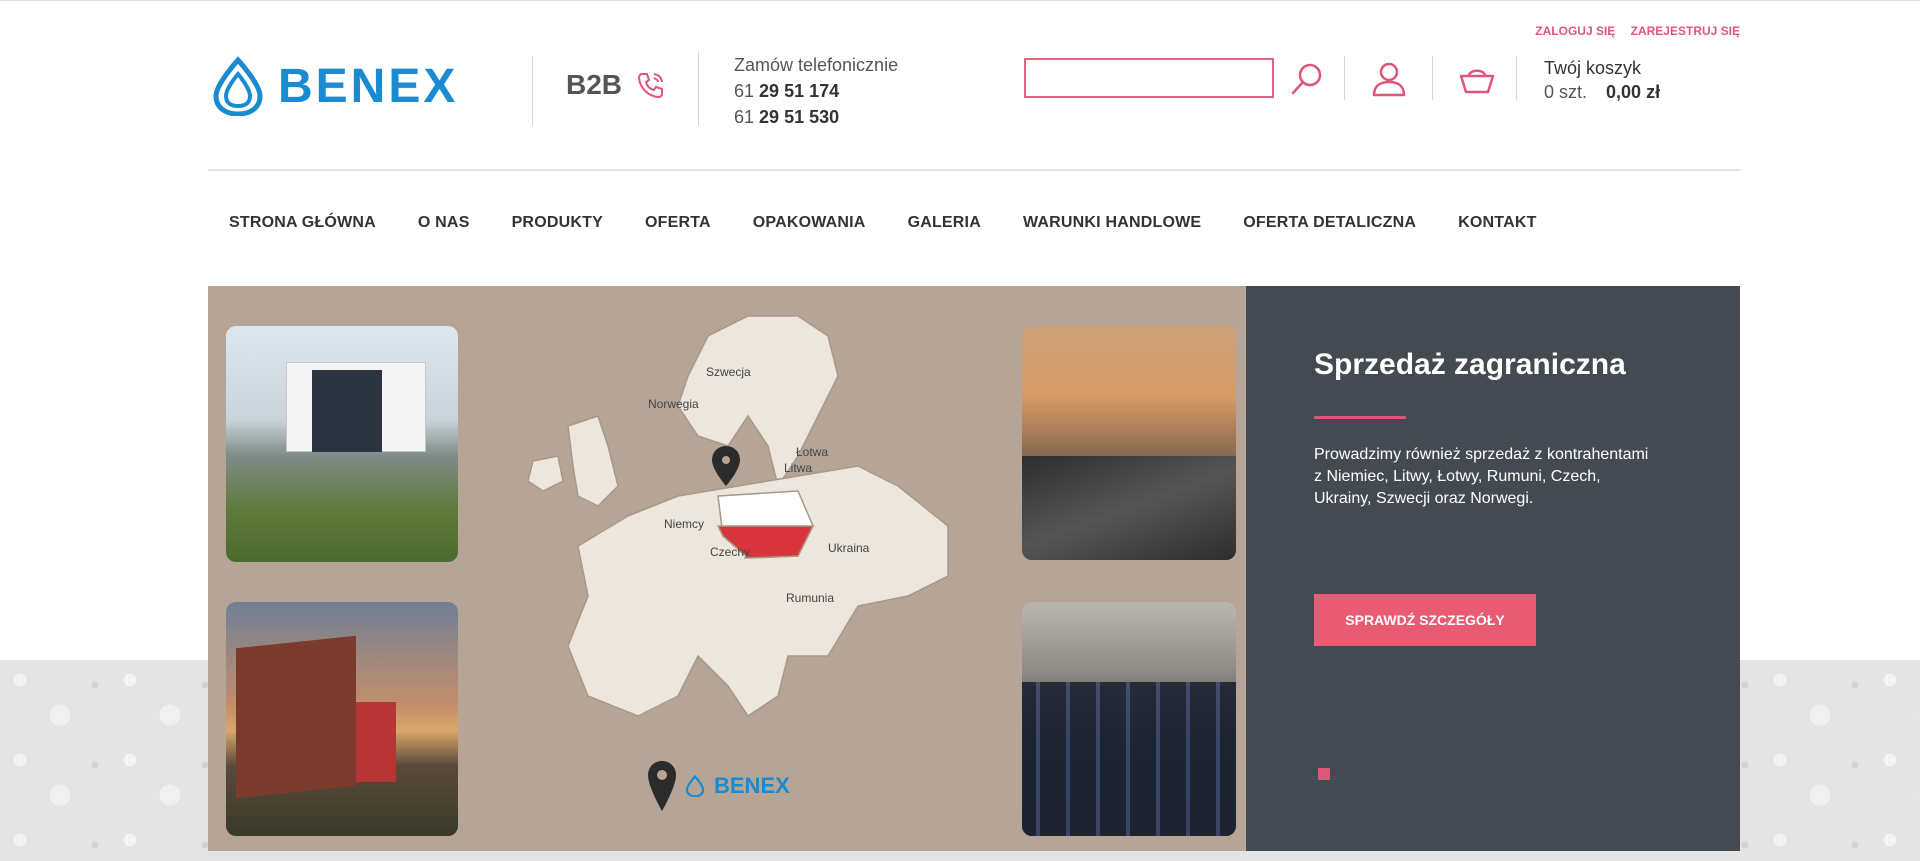 The height and width of the screenshot is (861, 1920). What do you see at coordinates (730, 552) in the screenshot?
I see `map-label-czechy: Czechy` at bounding box center [730, 552].